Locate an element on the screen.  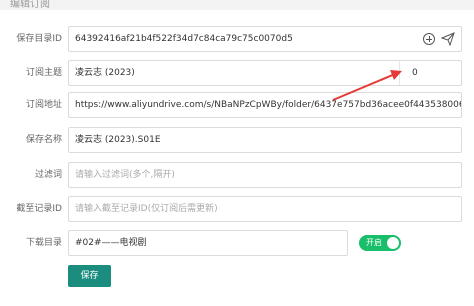
toggle-label: 开启 is located at coordinates (374, 242).